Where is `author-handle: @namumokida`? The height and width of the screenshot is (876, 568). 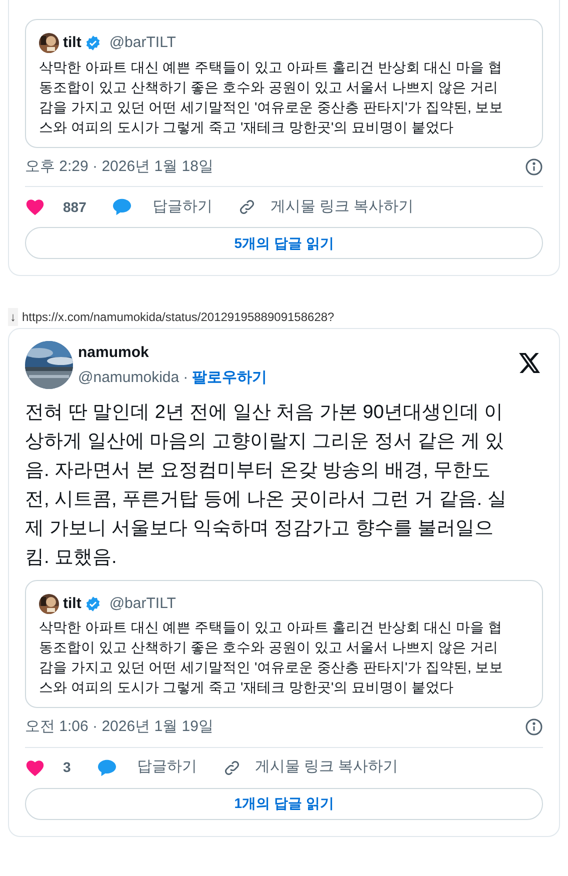 author-handle: @namumokida is located at coordinates (129, 378).